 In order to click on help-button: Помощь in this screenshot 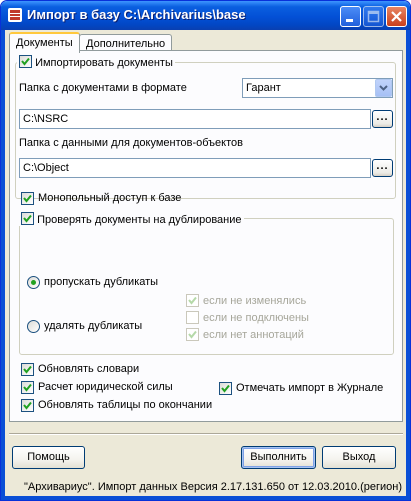, I will do `click(48, 457)`.